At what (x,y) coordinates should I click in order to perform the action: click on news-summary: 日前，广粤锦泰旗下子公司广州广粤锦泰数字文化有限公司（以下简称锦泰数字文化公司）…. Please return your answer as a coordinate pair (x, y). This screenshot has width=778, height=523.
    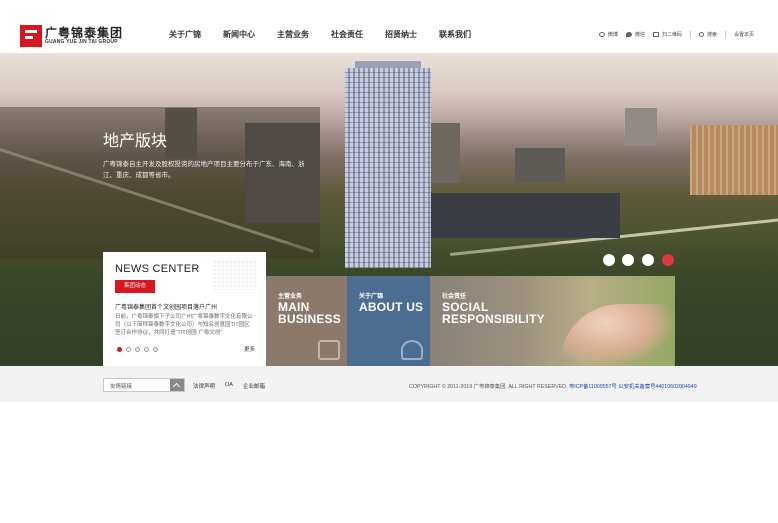
    Looking at the image, I should click on (184, 325).